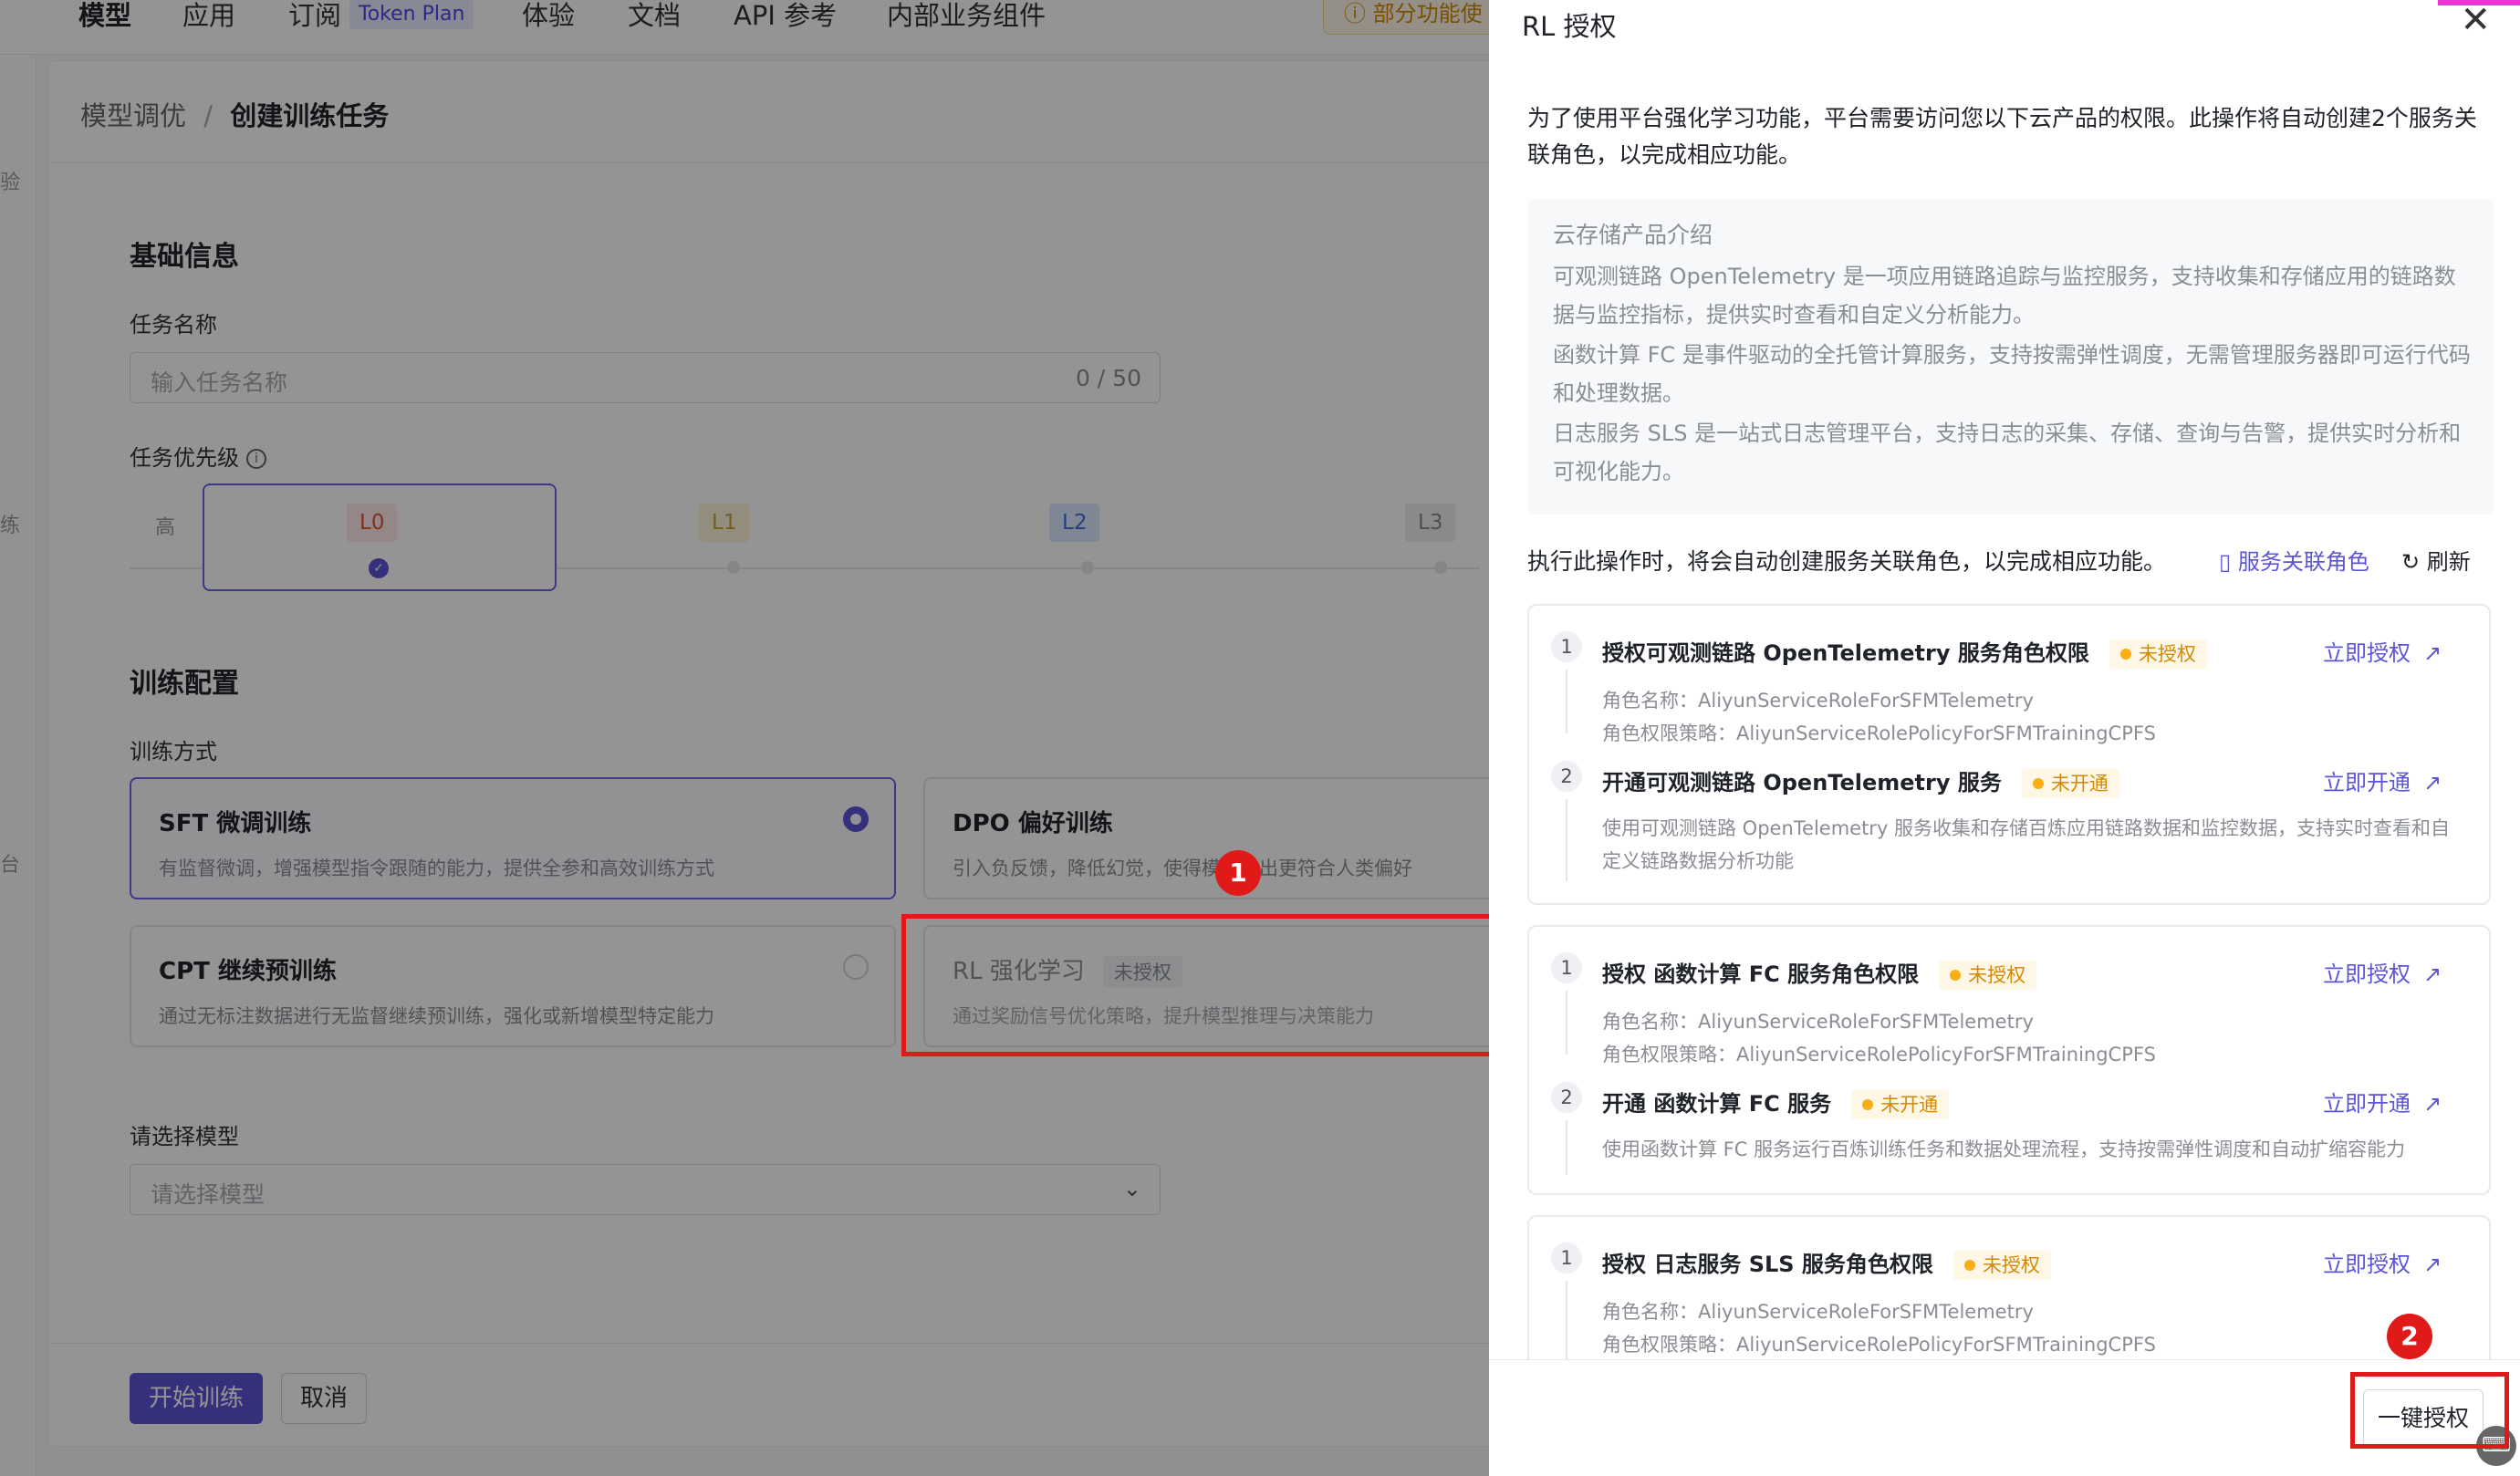  I want to click on step-title: 授权可观测链路 OpenTelemetry 服务角色权限 未授权, so click(1904, 652).